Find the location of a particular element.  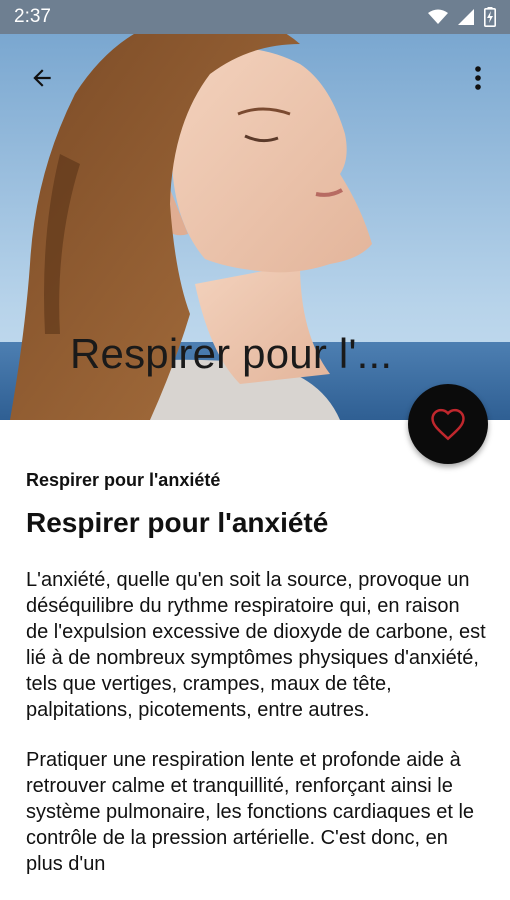

signal-icon is located at coordinates (466, 17).